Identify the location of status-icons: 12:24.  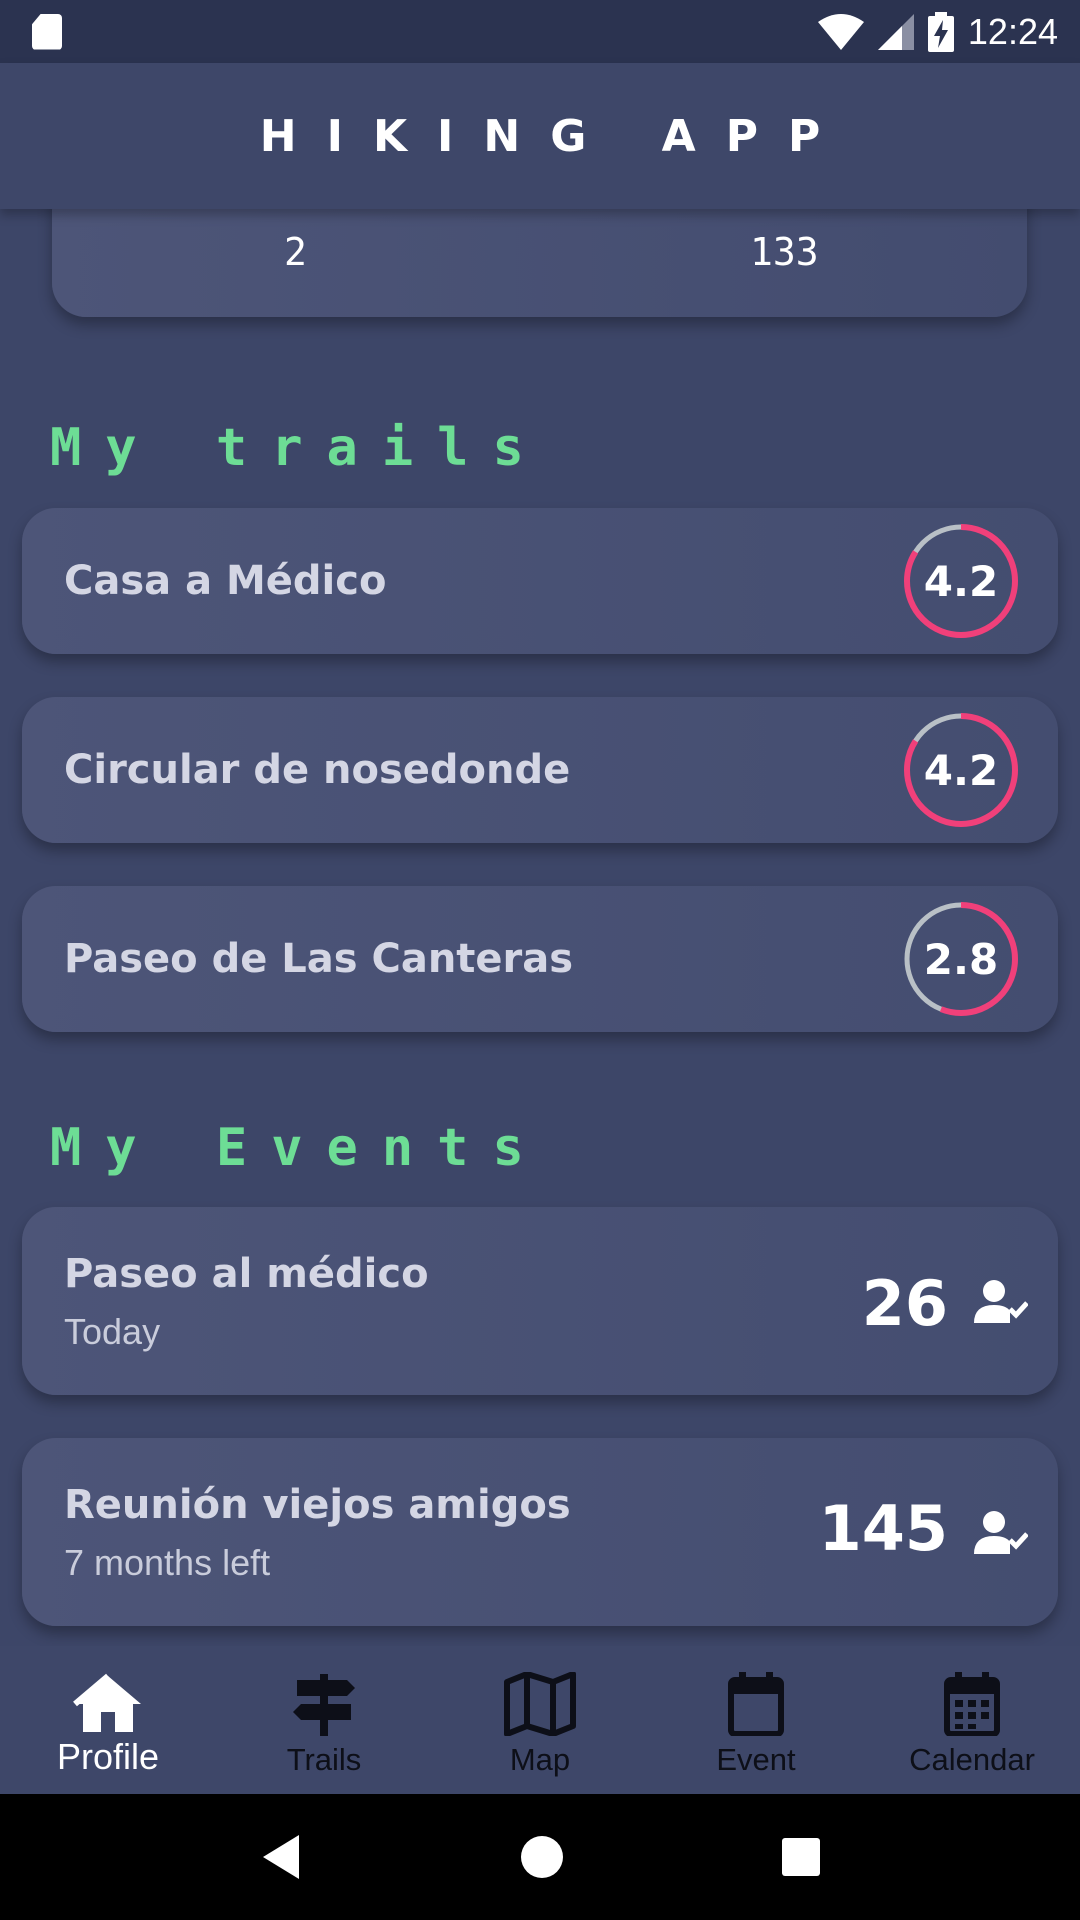
(937, 31).